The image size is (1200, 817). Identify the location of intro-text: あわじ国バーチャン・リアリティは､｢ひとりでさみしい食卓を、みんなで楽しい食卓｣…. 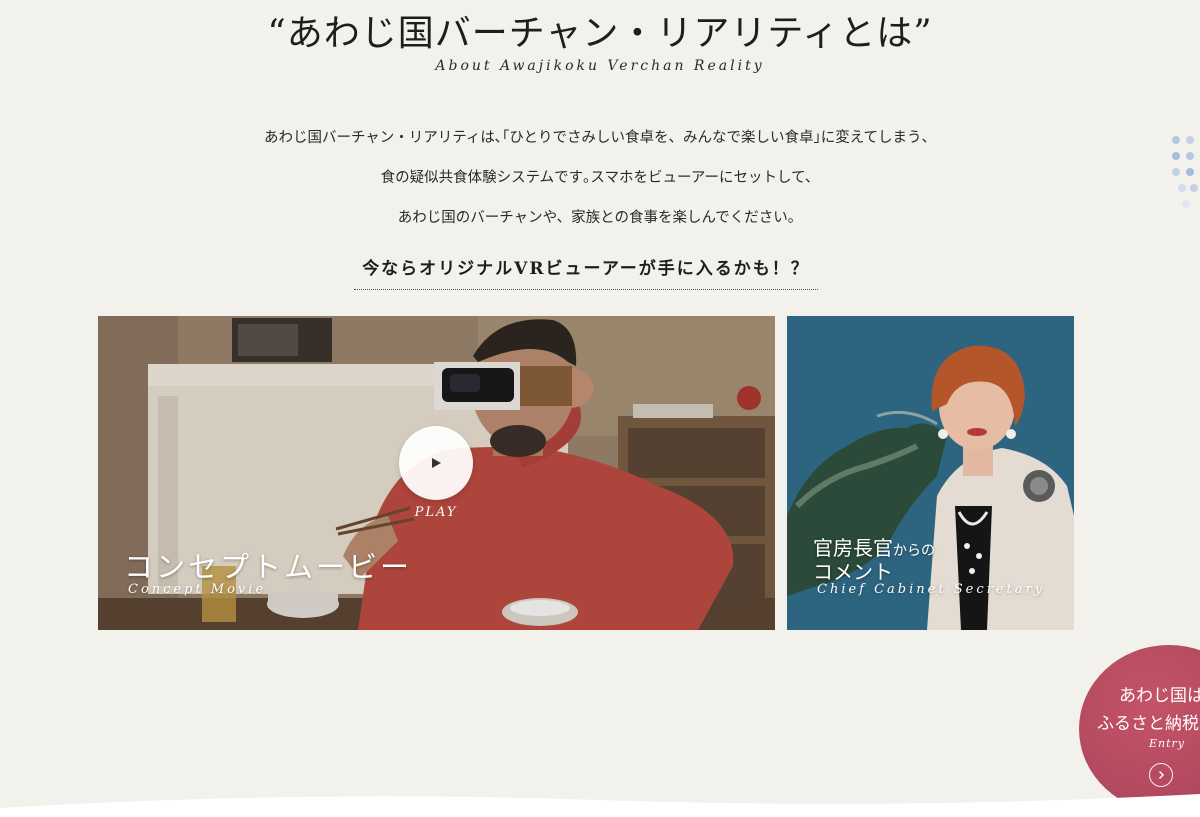
(600, 178).